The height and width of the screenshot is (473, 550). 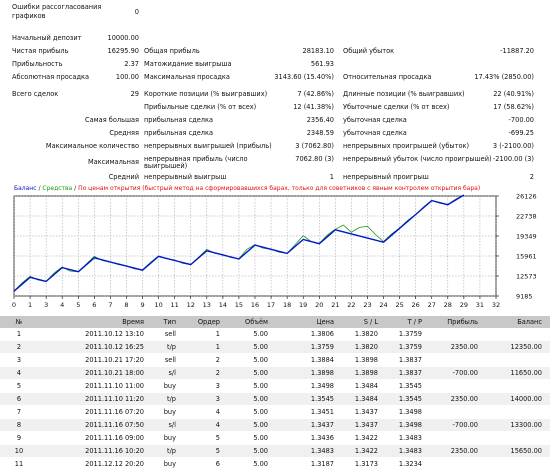 I want to click on deal-time: 2011.11.16 09:00, so click(x=114, y=438).